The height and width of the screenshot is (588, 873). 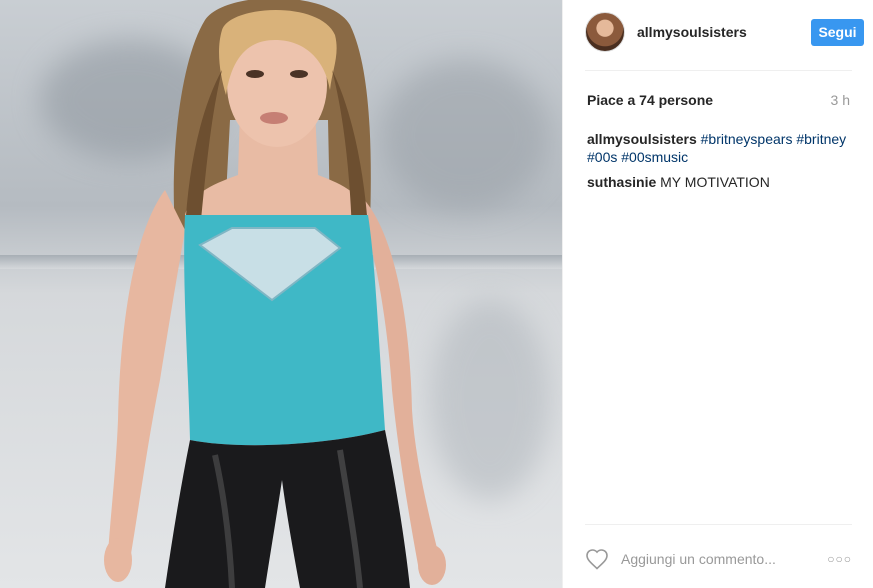 What do you see at coordinates (650, 100) in the screenshot?
I see `likes-count: Piace a 74 persone` at bounding box center [650, 100].